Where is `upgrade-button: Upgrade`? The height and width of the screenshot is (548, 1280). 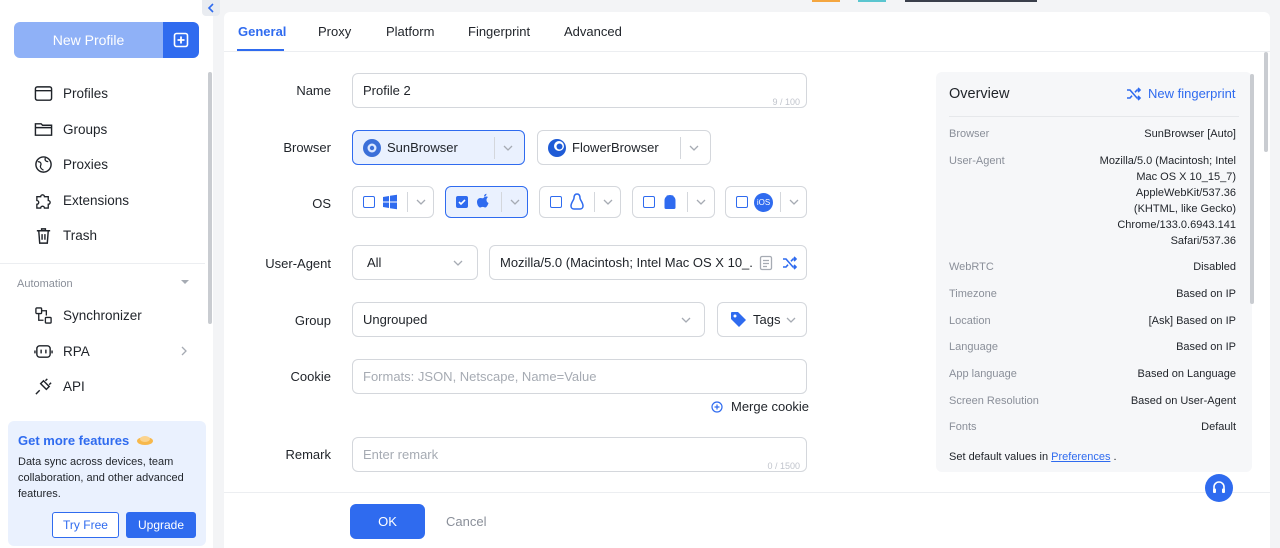
upgrade-button: Upgrade is located at coordinates (161, 525).